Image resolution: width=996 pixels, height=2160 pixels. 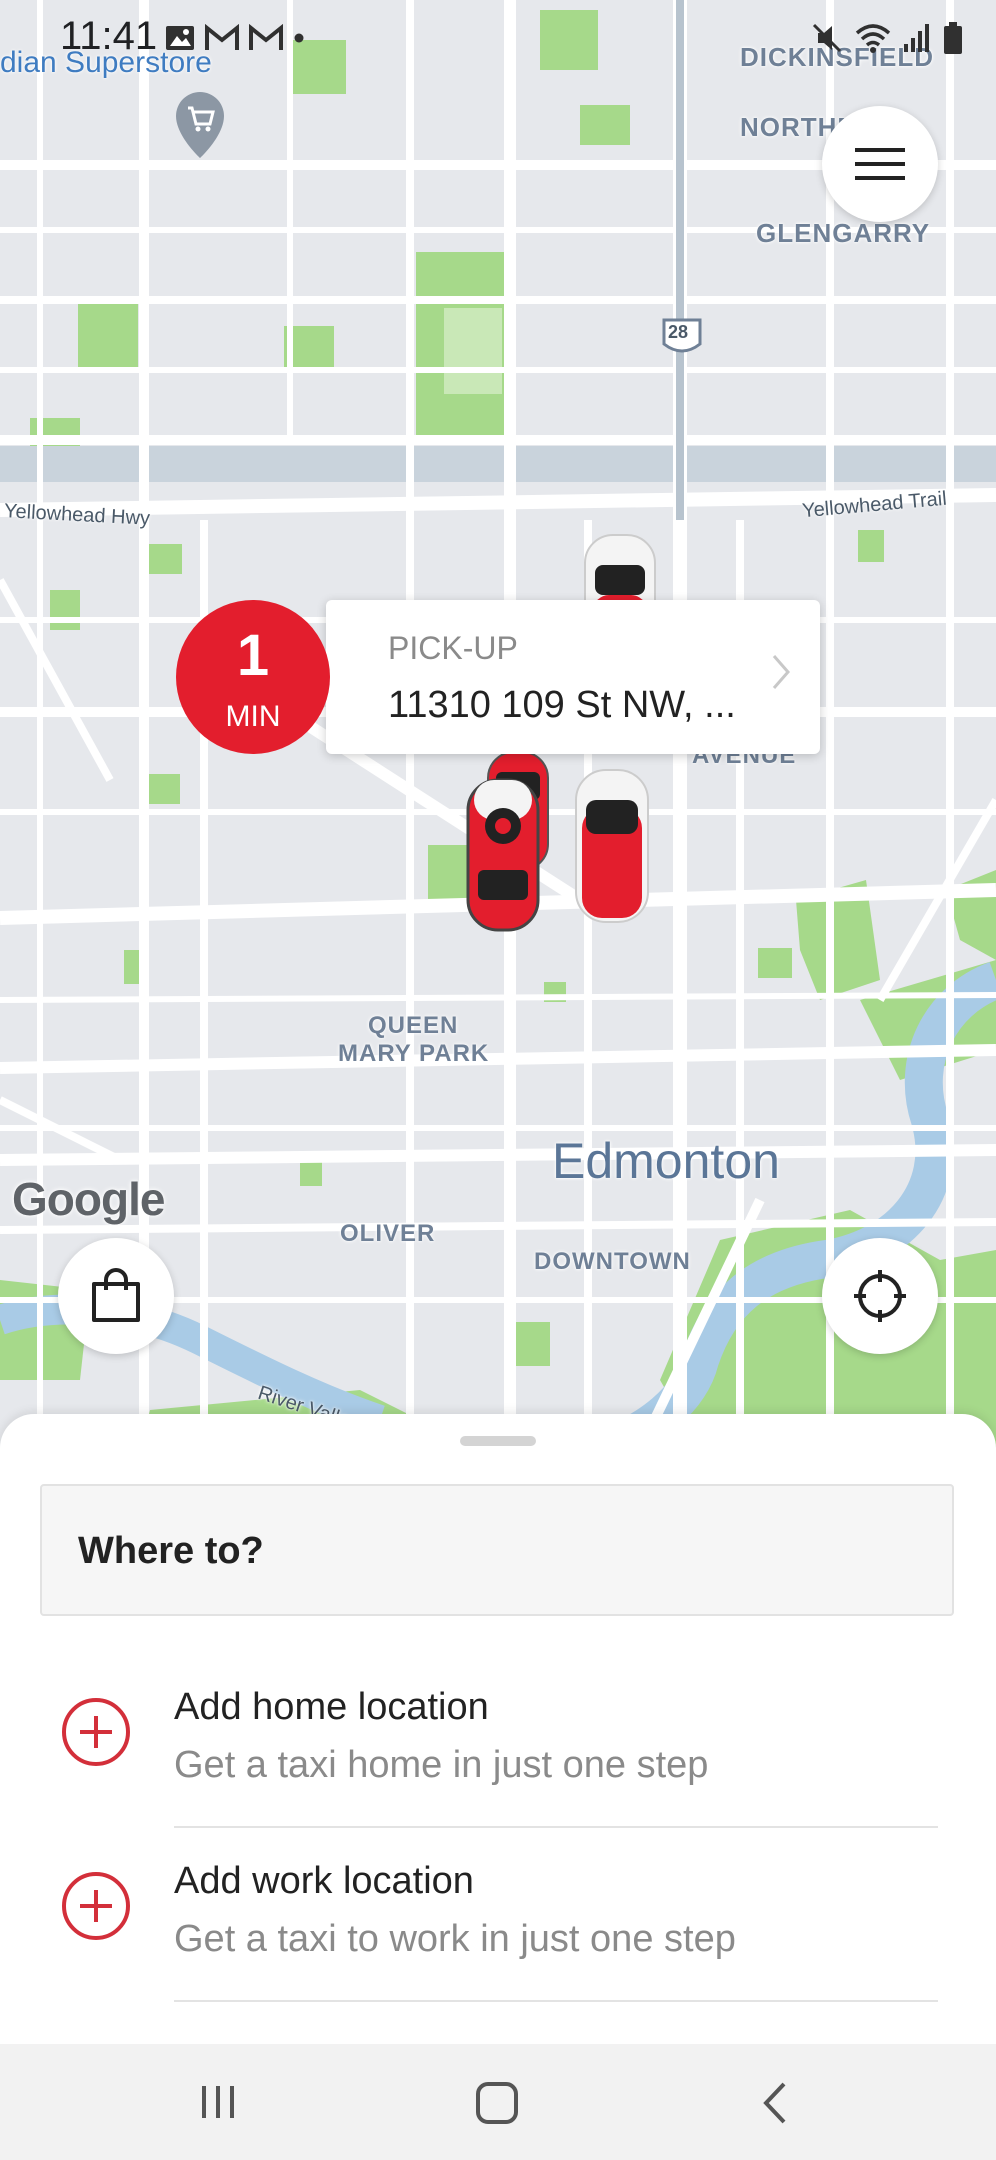 What do you see at coordinates (666, 1161) in the screenshot?
I see `map-label-edmonton: Edmonton` at bounding box center [666, 1161].